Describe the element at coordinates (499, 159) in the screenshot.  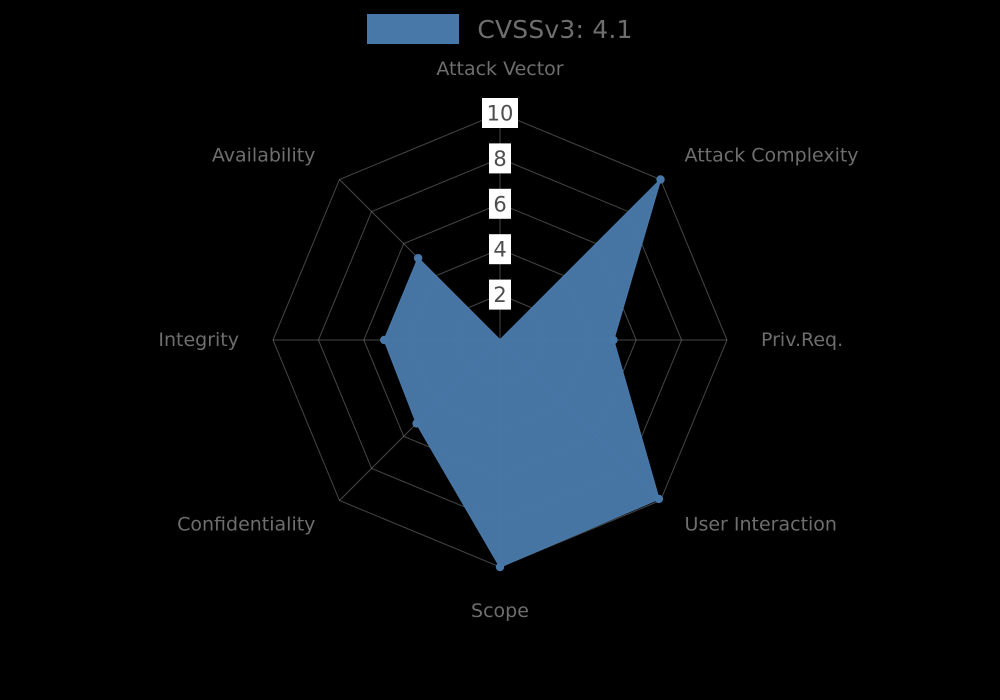
I see `radial-tick-label-8: 8` at that location.